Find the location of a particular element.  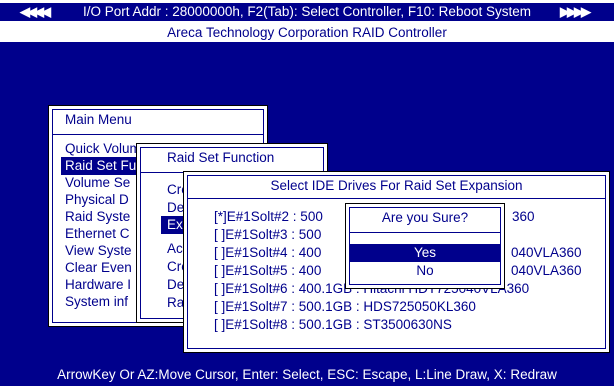

drive-selection-title: Select IDE Drives For Raid Set Expansion is located at coordinates (396, 185).